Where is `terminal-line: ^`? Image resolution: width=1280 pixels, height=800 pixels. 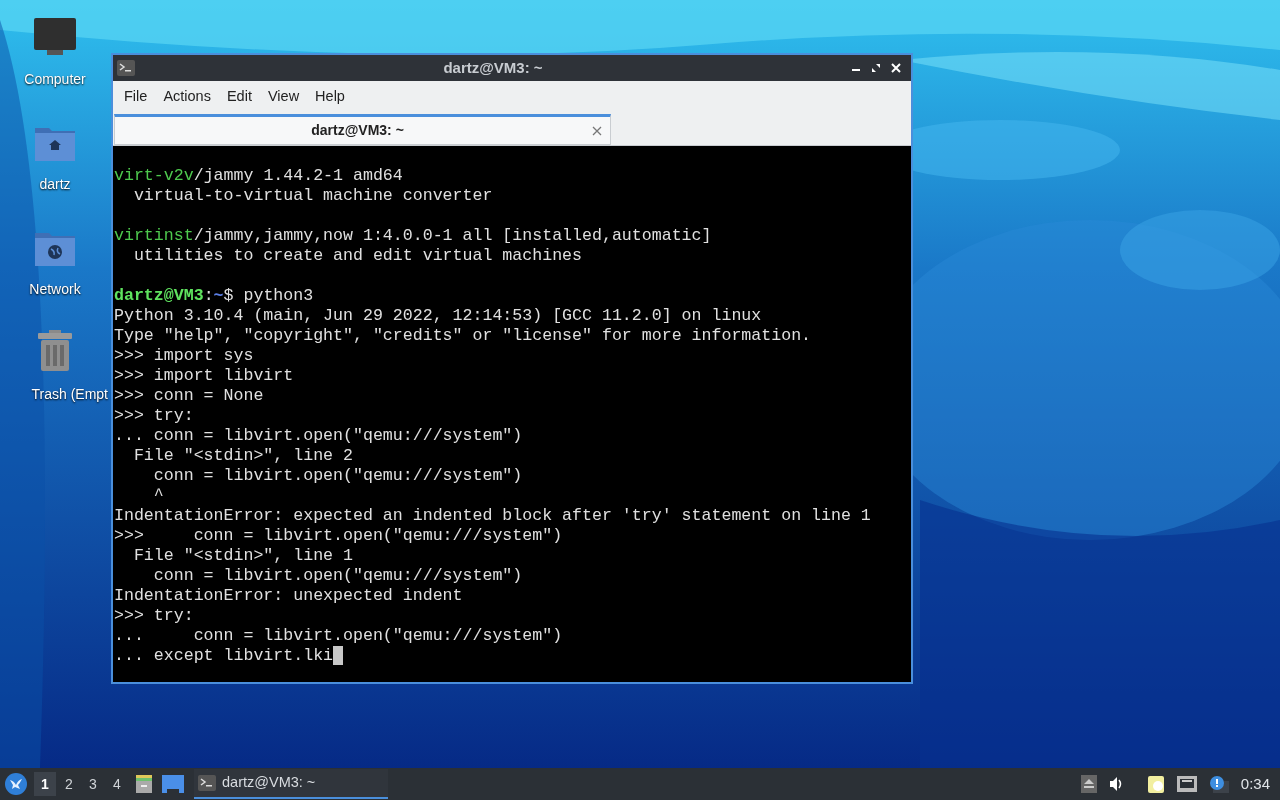 terminal-line: ^ is located at coordinates (158, 496).